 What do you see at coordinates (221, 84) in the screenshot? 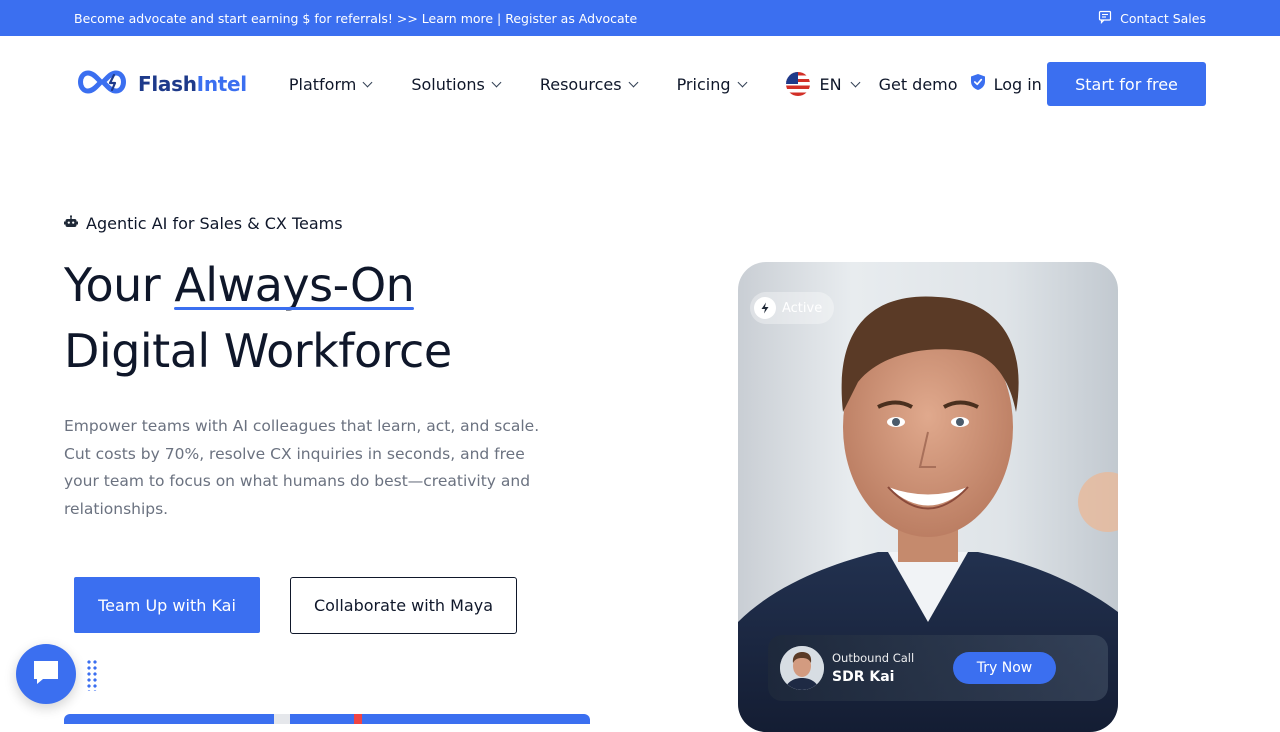
I see `brand-name-part2: Intel` at bounding box center [221, 84].